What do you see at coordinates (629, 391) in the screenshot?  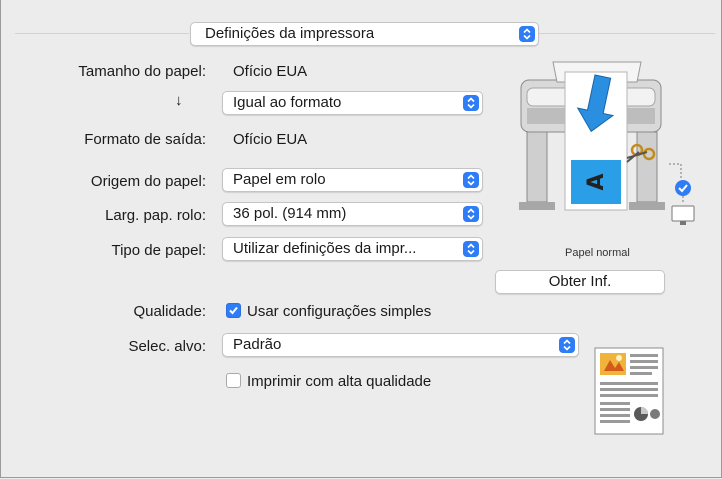 I see `document-preview-icon` at bounding box center [629, 391].